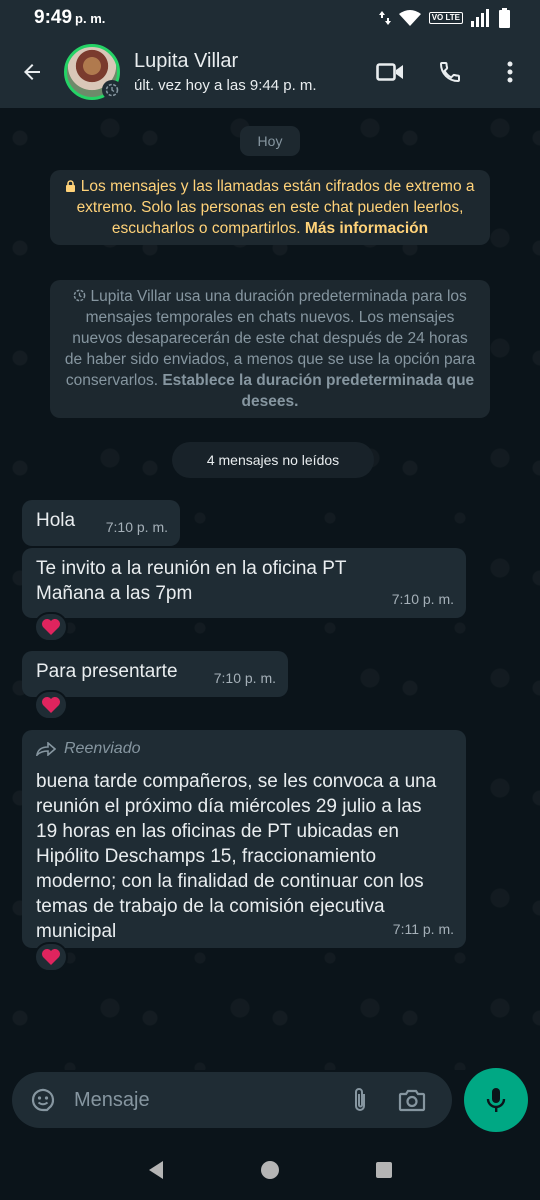 Image resolution: width=540 pixels, height=1200 pixels. Describe the element at coordinates (90, 18) in the screenshot. I see `status-time-ampm: p. m.` at that location.